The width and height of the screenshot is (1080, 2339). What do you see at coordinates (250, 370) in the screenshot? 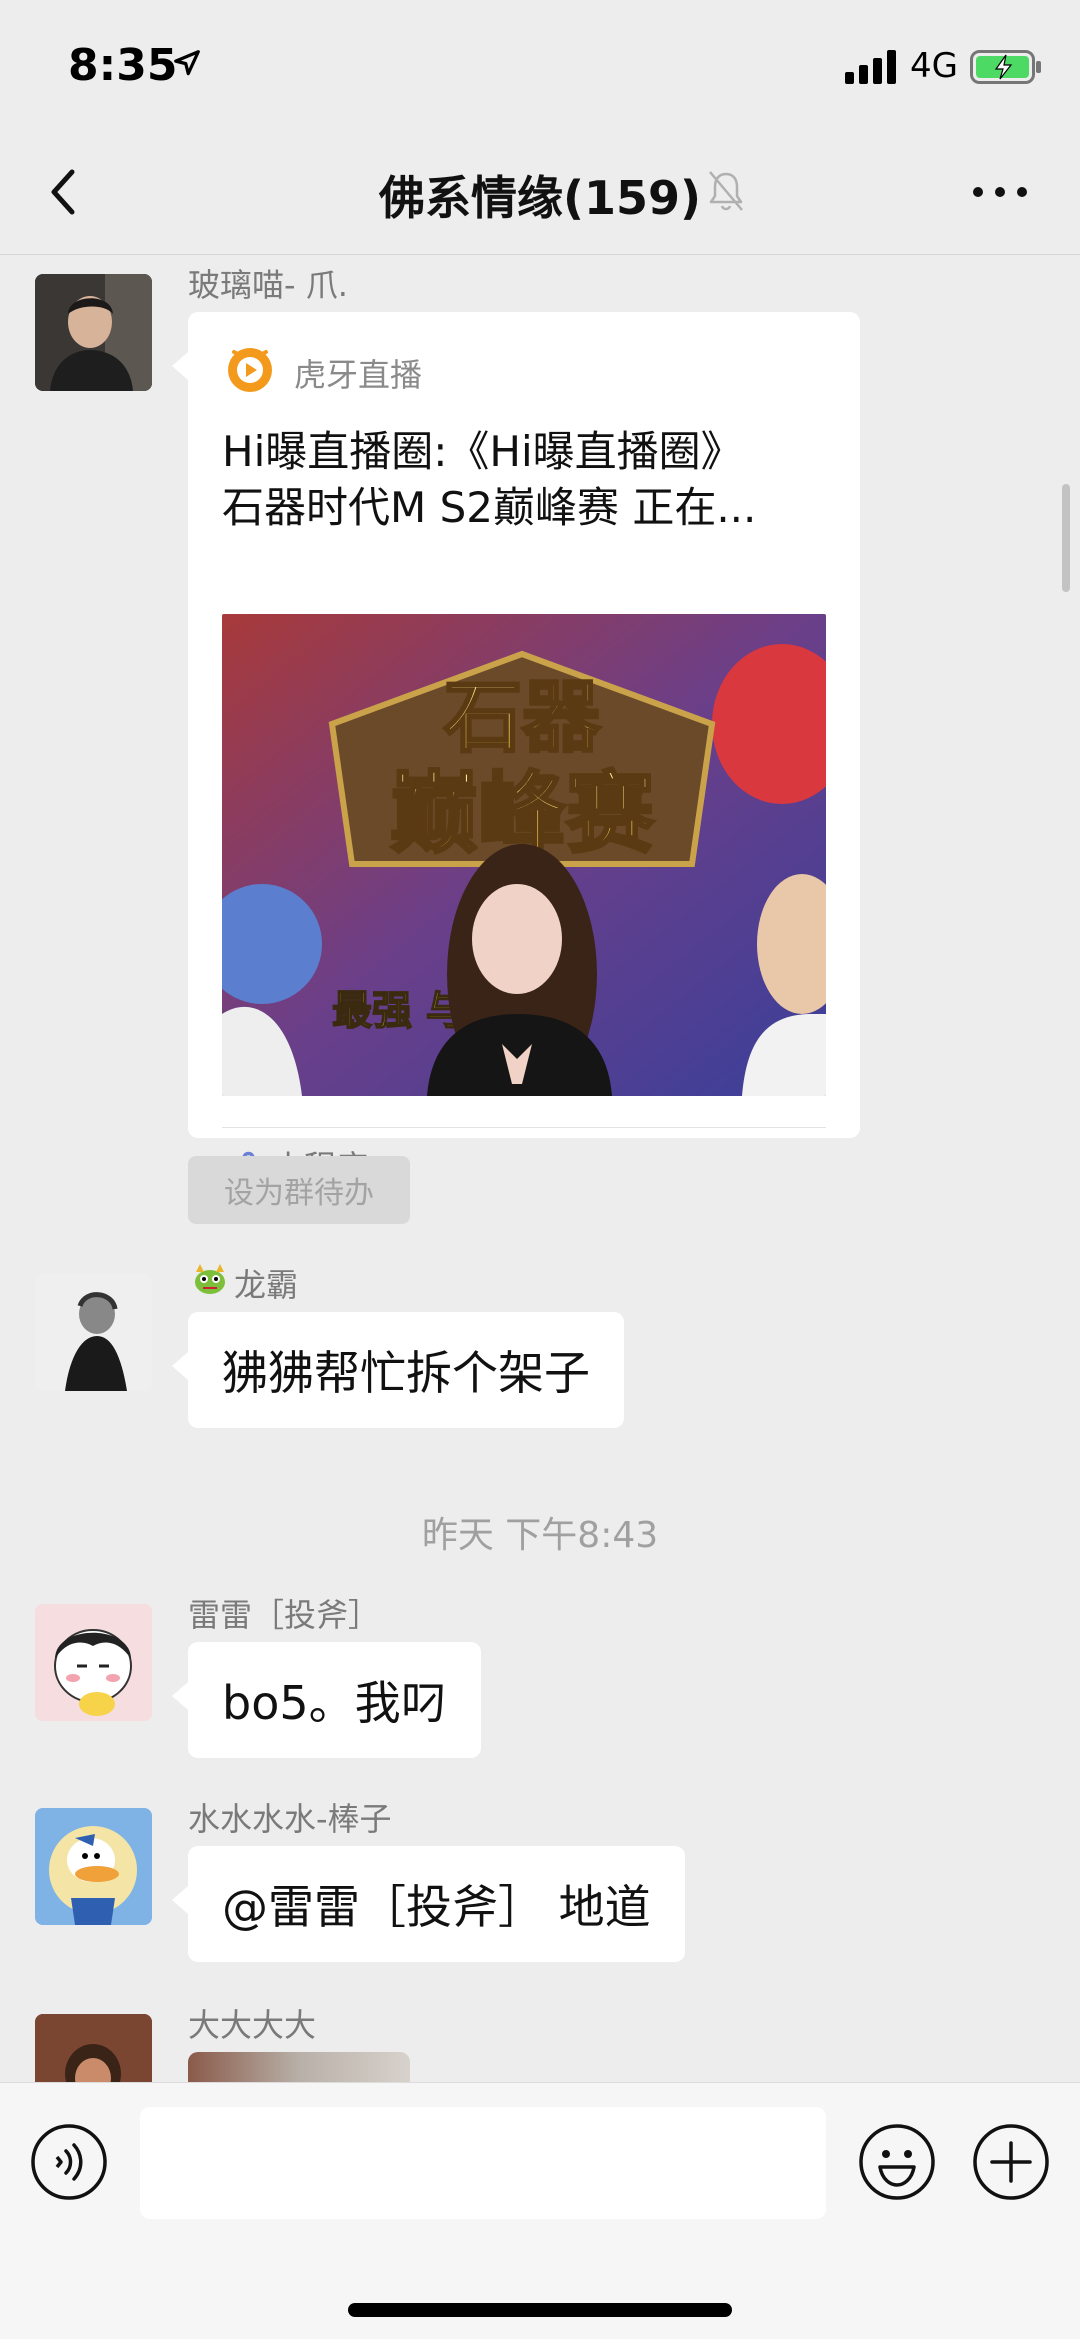
I see `huya-logo-icon` at bounding box center [250, 370].